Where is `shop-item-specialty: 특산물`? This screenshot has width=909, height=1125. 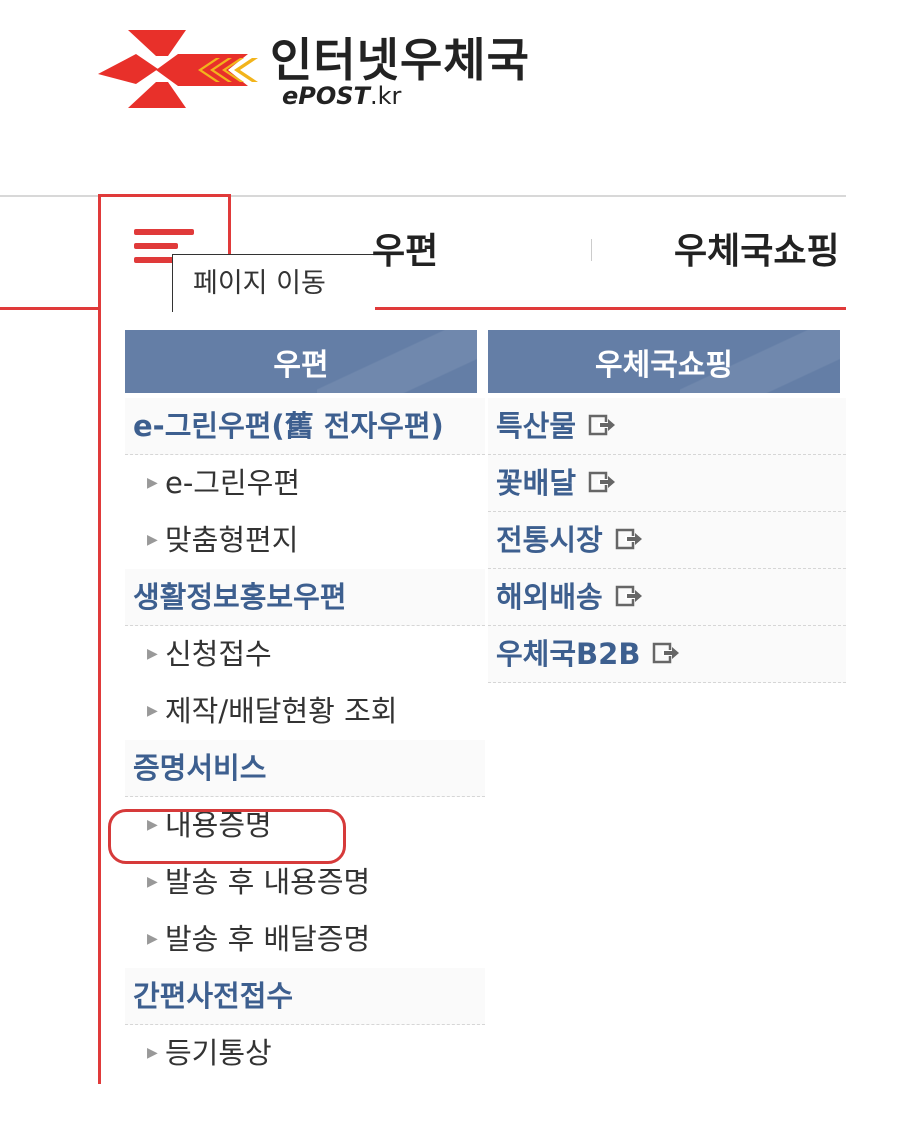 shop-item-specialty: 특산물 is located at coordinates (667, 426).